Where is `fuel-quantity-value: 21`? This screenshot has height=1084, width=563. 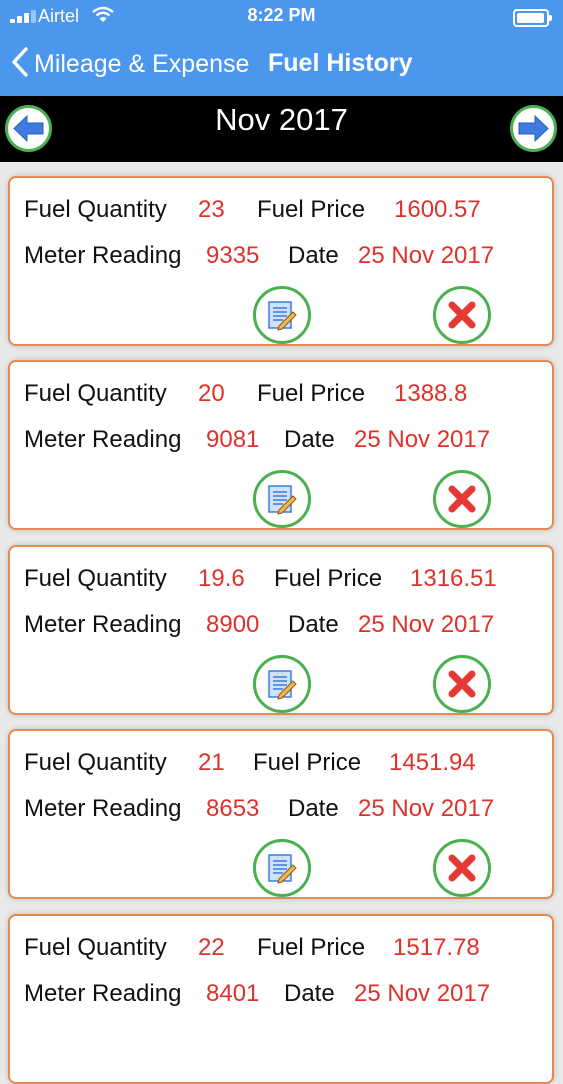 fuel-quantity-value: 21 is located at coordinates (211, 762).